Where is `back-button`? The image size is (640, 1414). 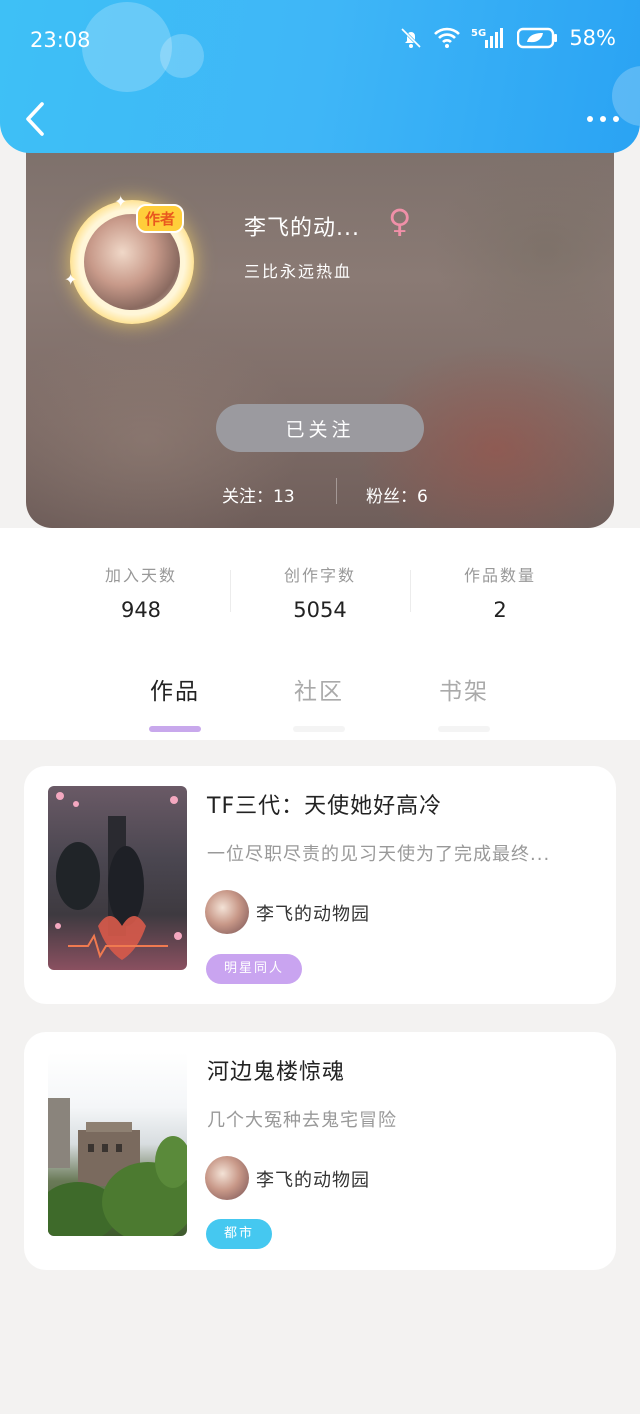 back-button is located at coordinates (37, 119).